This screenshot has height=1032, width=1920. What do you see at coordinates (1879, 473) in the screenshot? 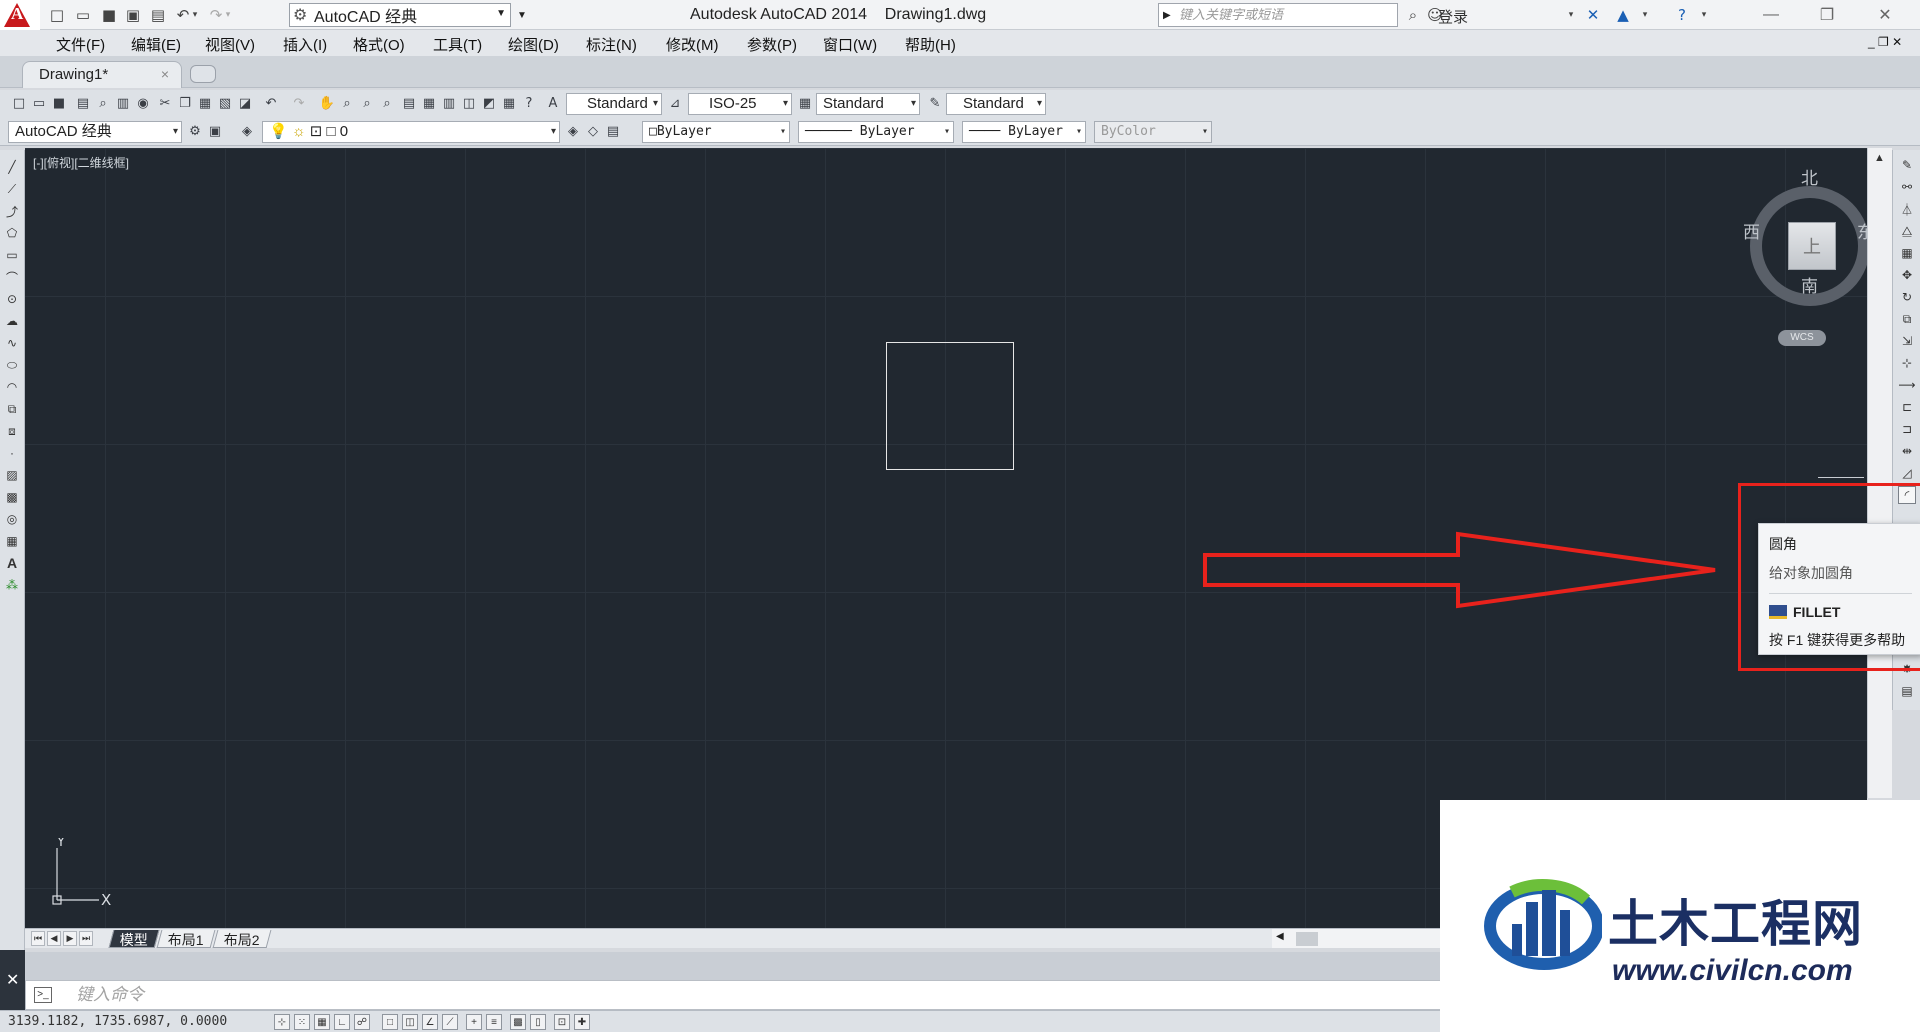
I see `vertical-scrollbar: ▲` at bounding box center [1879, 473].